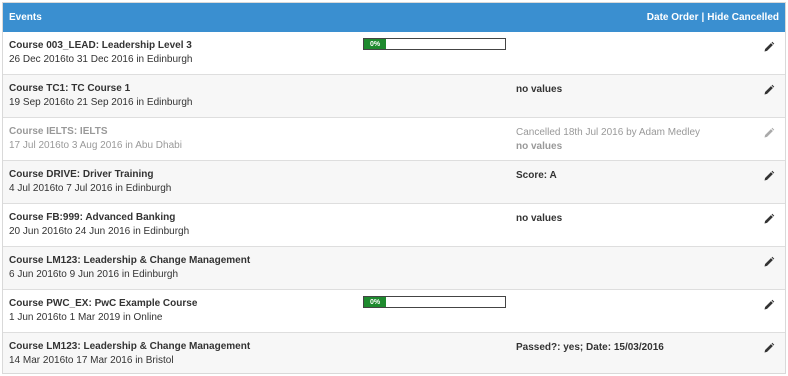  I want to click on event-result: Passed?: yes; Date: 15/03/2016, so click(590, 347).